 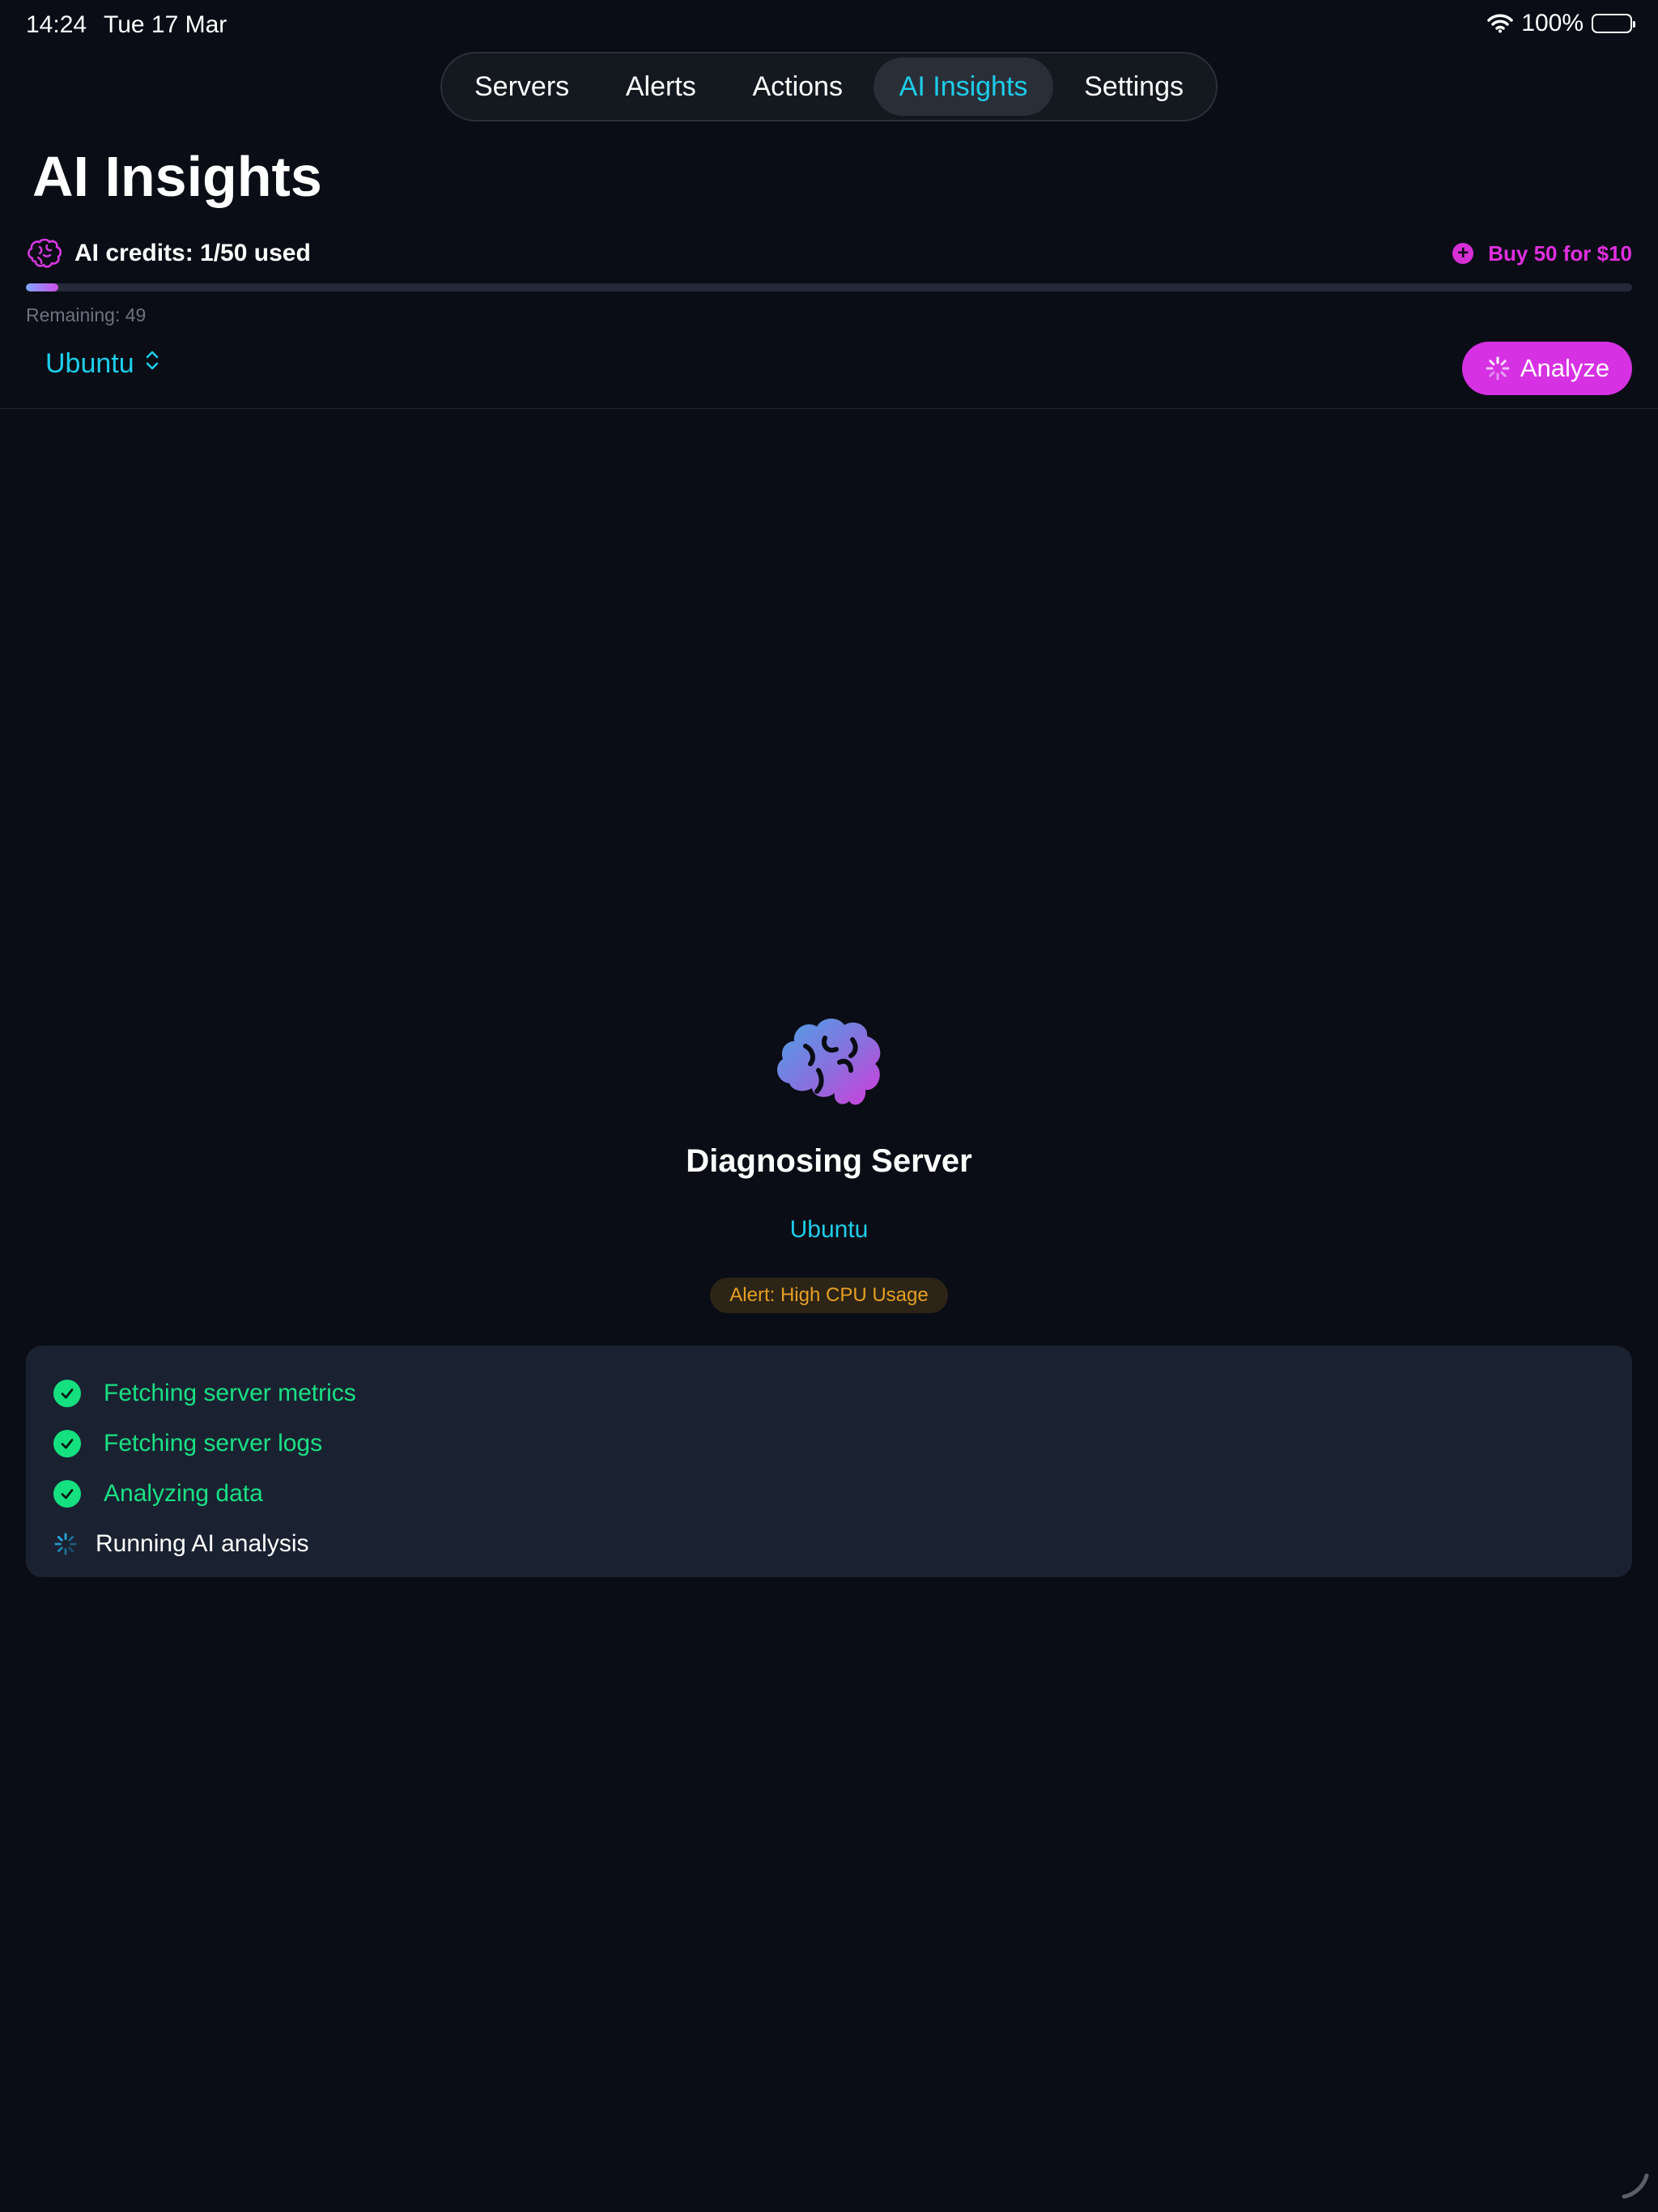 I want to click on tab-alerts: Alerts, so click(x=661, y=87).